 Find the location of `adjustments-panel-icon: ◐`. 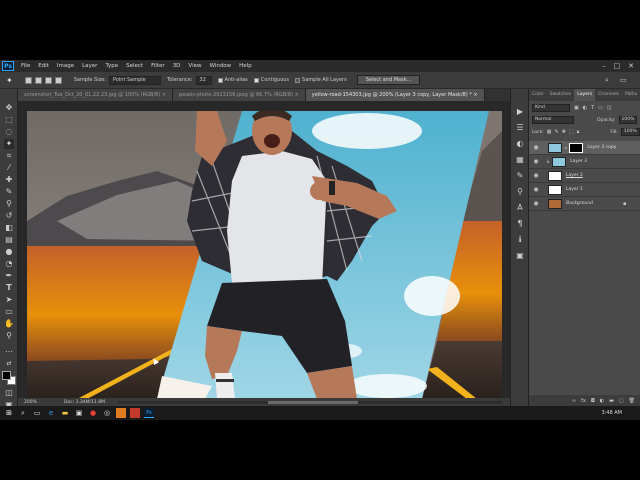

adjustments-panel-icon: ◐ is located at coordinates (520, 144).